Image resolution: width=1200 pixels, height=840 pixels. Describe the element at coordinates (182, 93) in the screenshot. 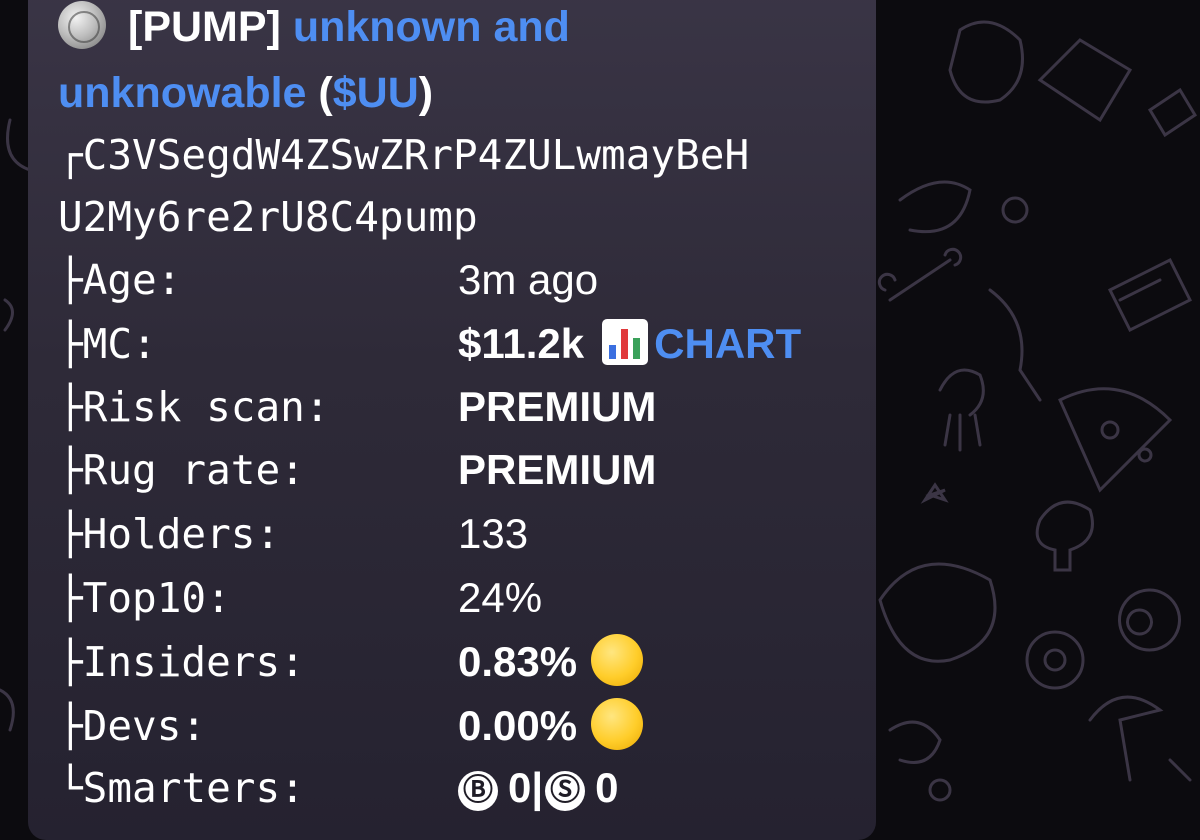

I see `token-name-part2: unknowable` at that location.